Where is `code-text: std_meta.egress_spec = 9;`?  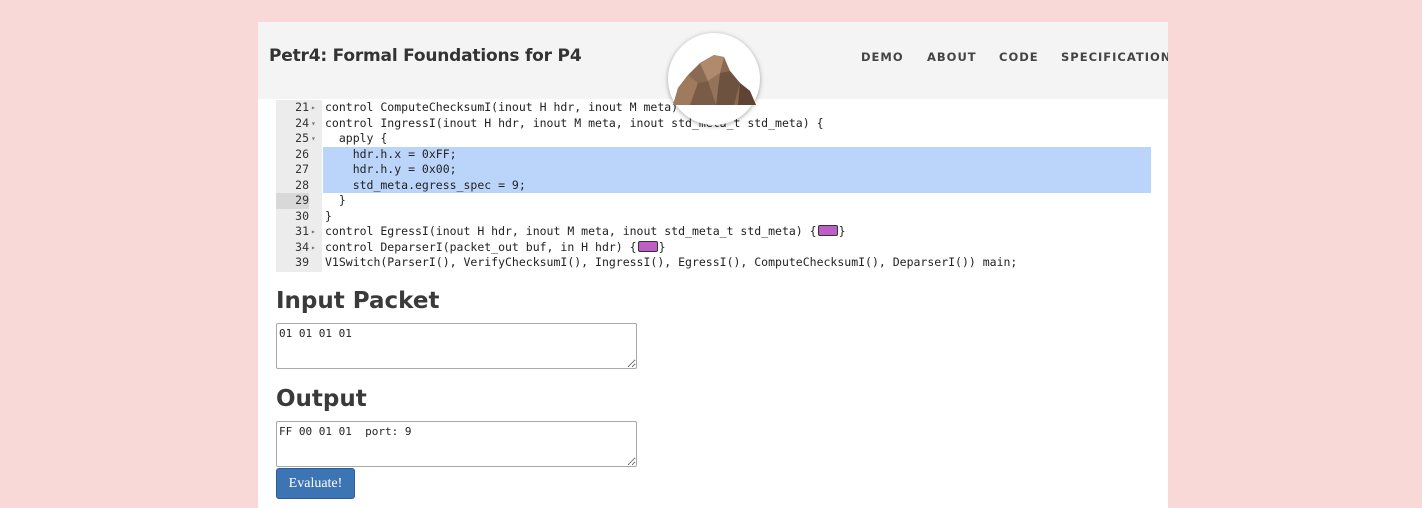 code-text: std_meta.egress_spec = 9; is located at coordinates (425, 184).